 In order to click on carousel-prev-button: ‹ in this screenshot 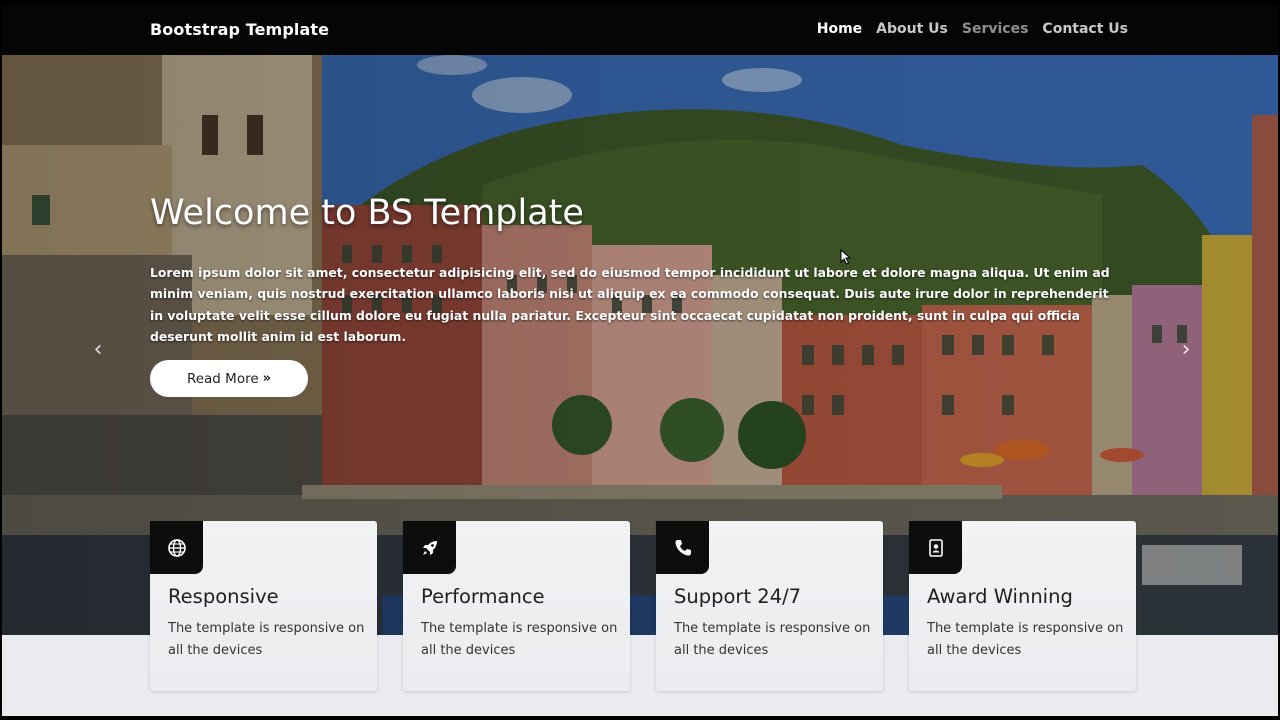, I will do `click(98, 349)`.